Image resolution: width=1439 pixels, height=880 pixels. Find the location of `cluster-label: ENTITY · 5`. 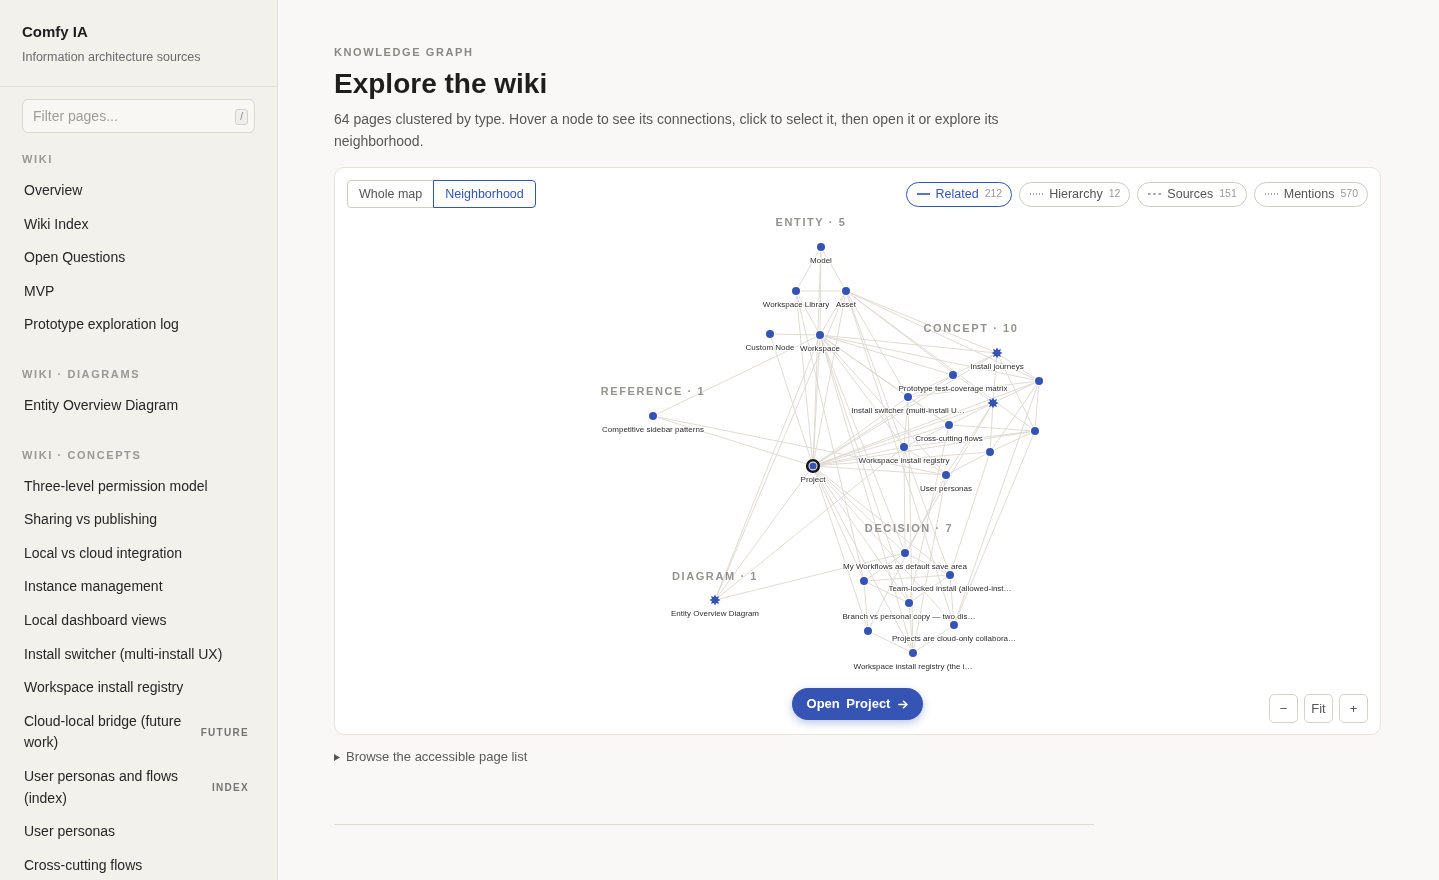

cluster-label: ENTITY · 5 is located at coordinates (811, 222).